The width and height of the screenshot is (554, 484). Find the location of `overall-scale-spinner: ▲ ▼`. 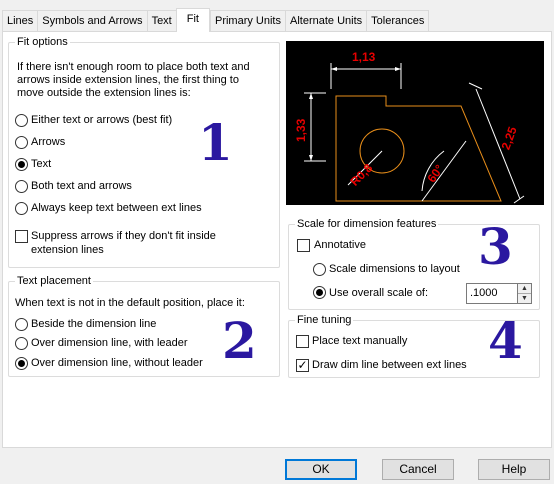

overall-scale-spinner: ▲ ▼ is located at coordinates (525, 293).